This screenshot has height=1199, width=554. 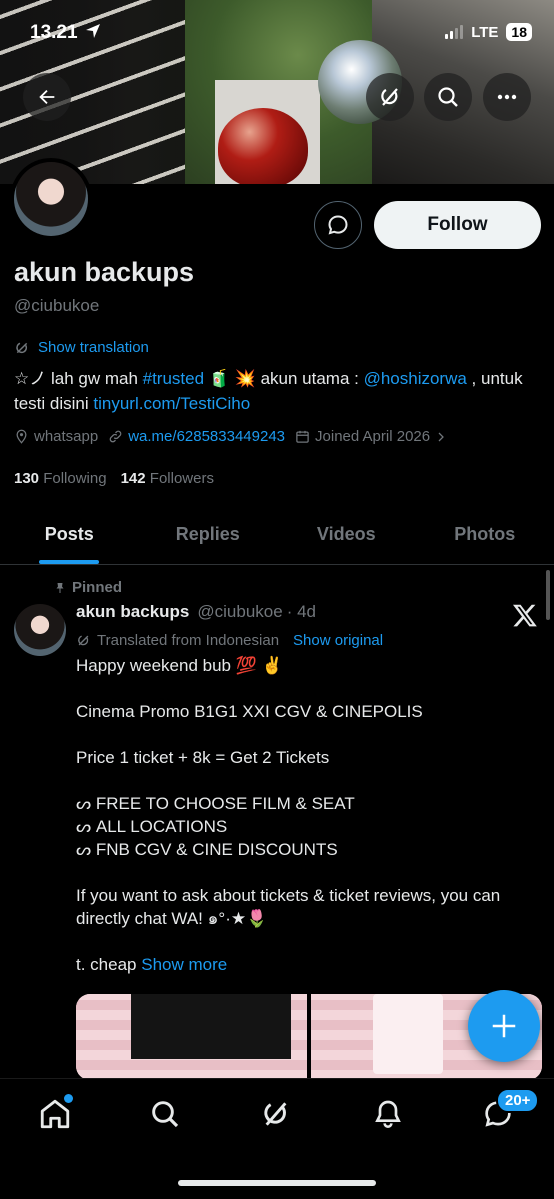 I want to click on status-time: 13.21, so click(x=65, y=33).